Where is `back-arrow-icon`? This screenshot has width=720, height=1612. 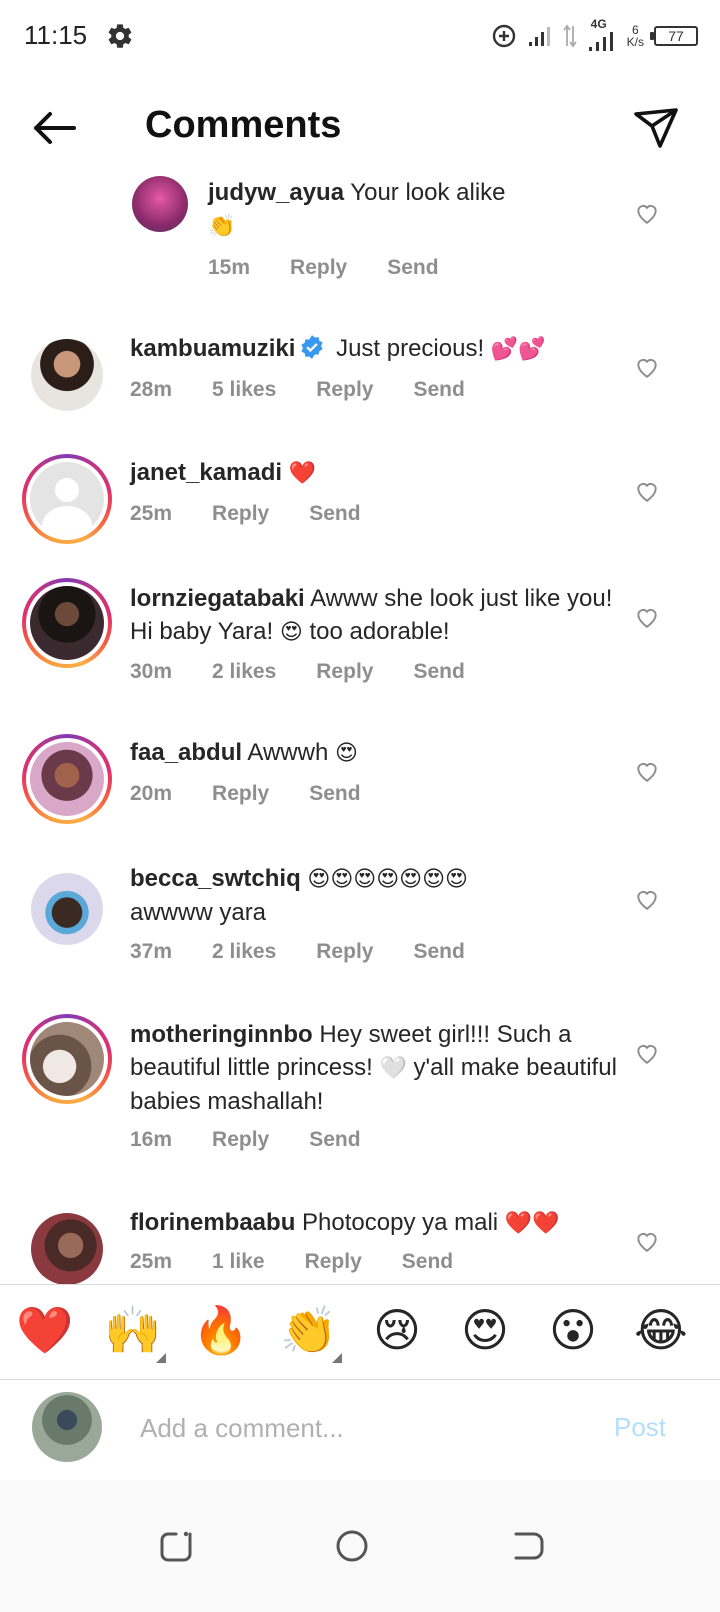 back-arrow-icon is located at coordinates (56, 128).